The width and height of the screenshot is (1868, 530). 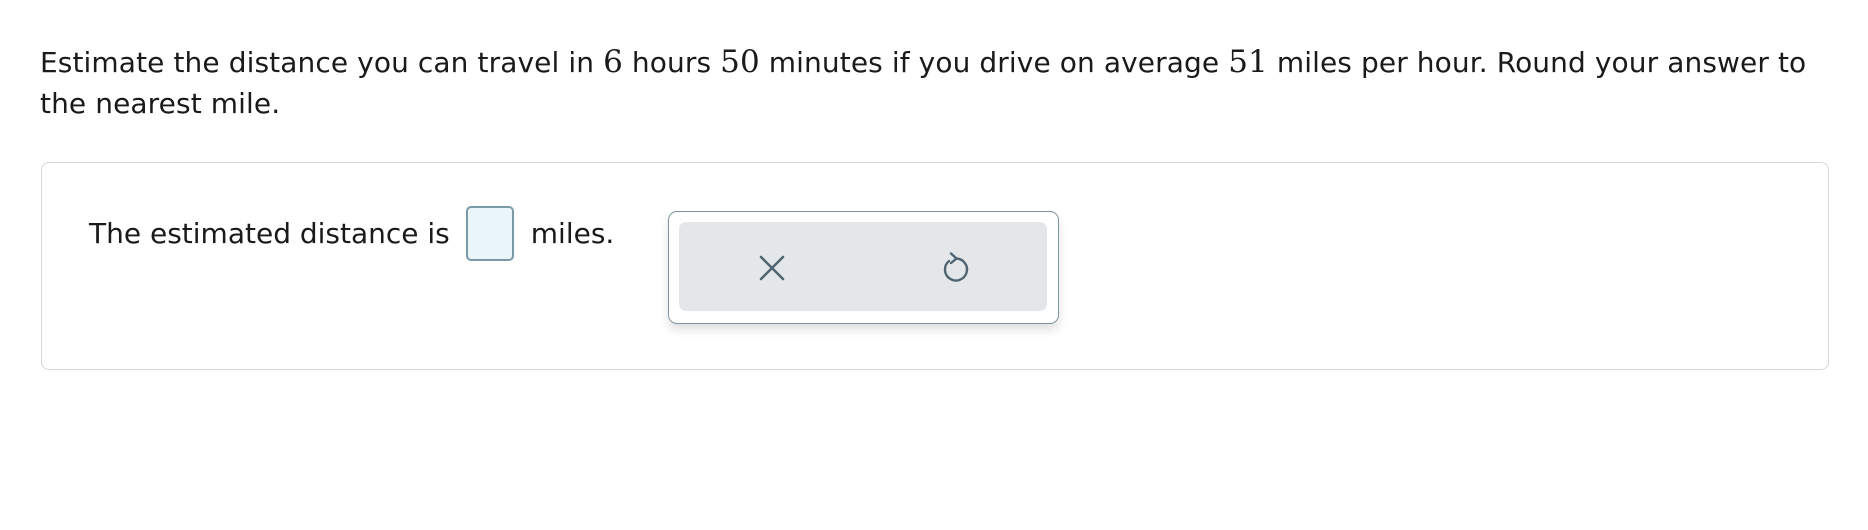 I want to click on undo-button, so click(x=955, y=268).